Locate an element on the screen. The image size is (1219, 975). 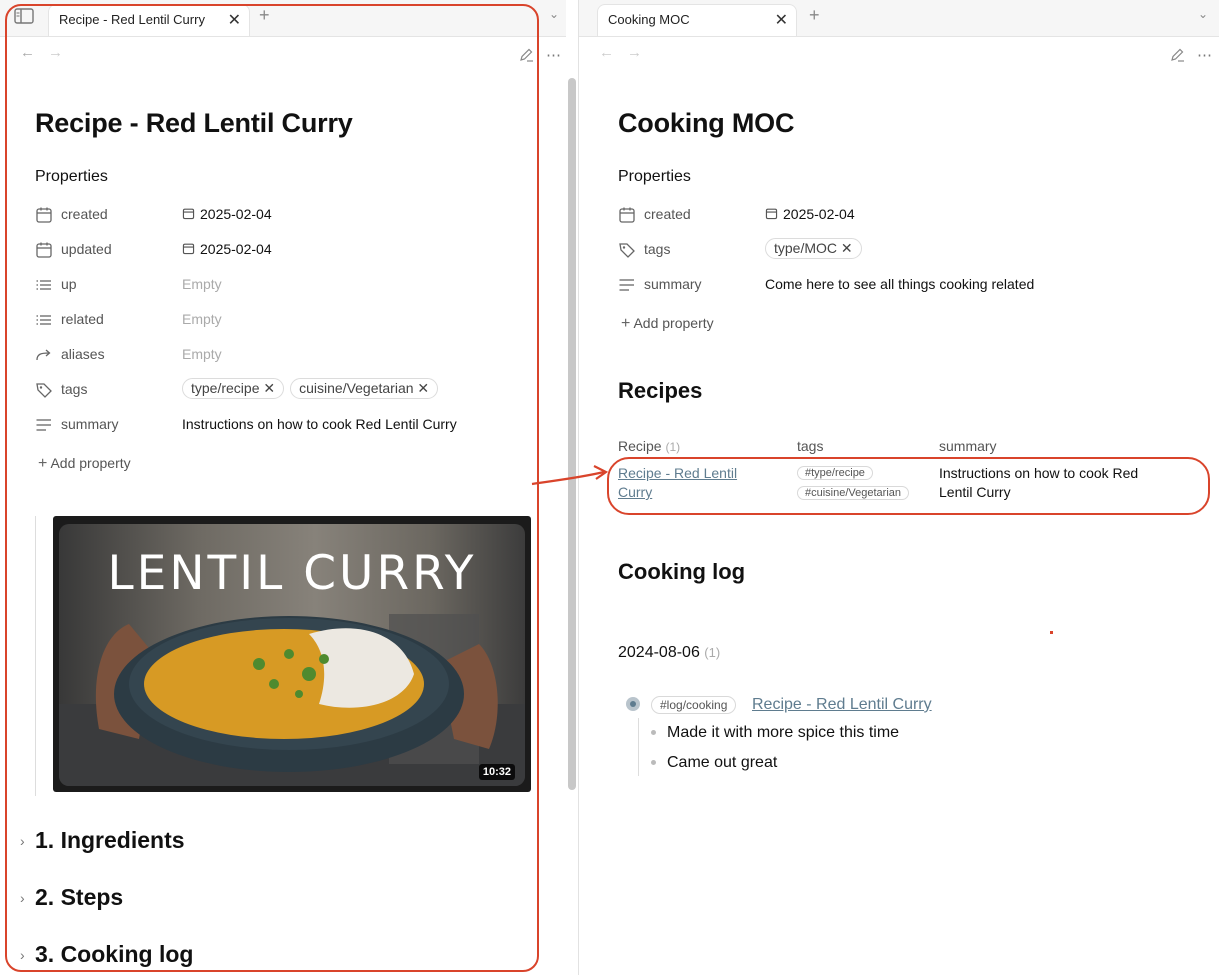
column-header-recipe: Recipe (1) is located at coordinates (649, 446).